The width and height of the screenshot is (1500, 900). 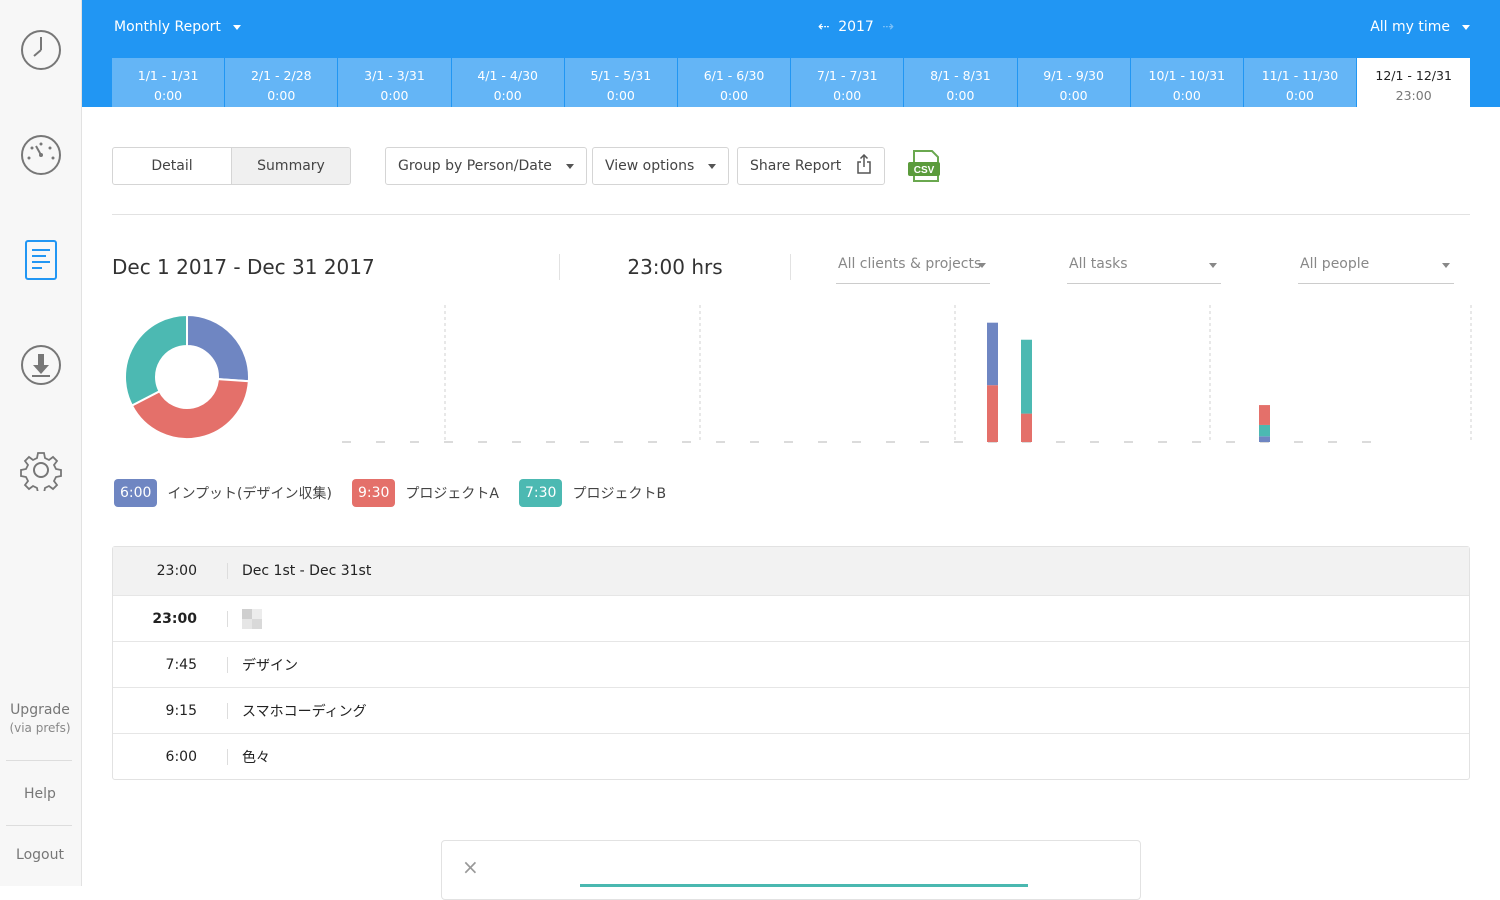 I want to click on csv-export-button: CSV, so click(x=926, y=166).